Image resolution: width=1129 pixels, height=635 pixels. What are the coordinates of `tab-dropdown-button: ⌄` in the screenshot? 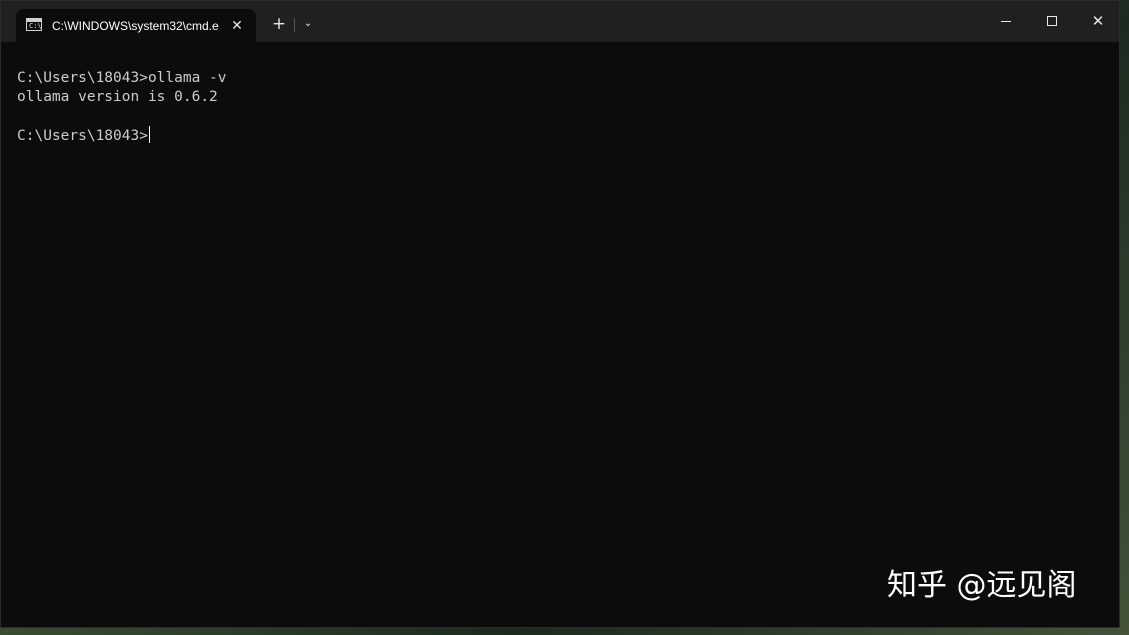 It's located at (308, 24).